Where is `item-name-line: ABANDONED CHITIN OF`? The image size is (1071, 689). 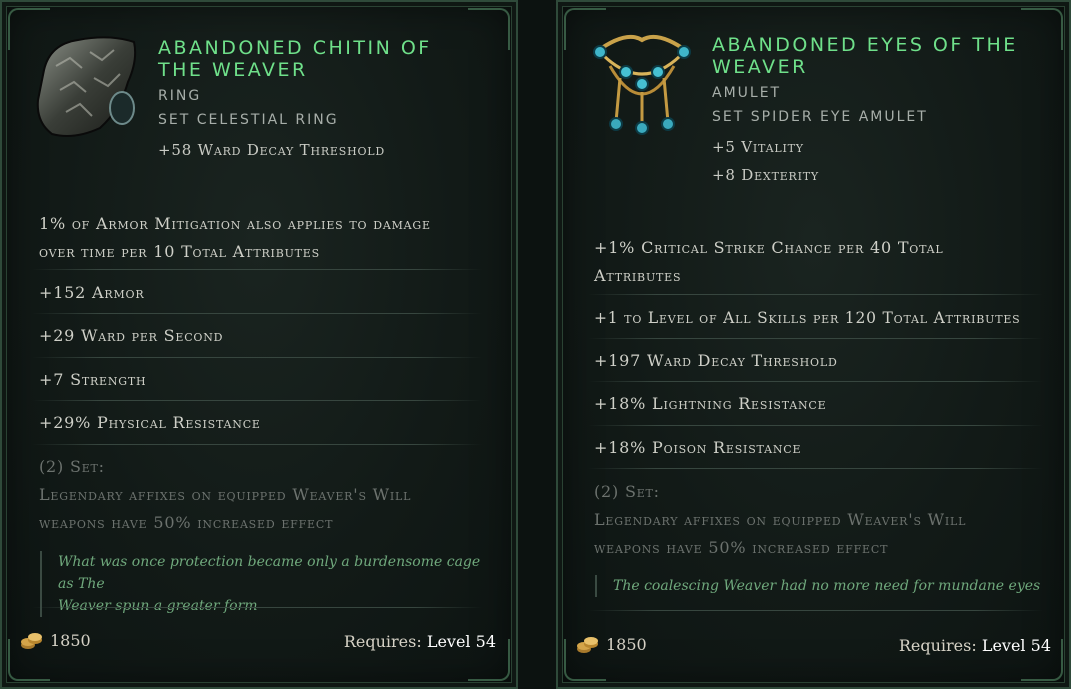 item-name-line: ABANDONED CHITIN OF is located at coordinates (295, 48).